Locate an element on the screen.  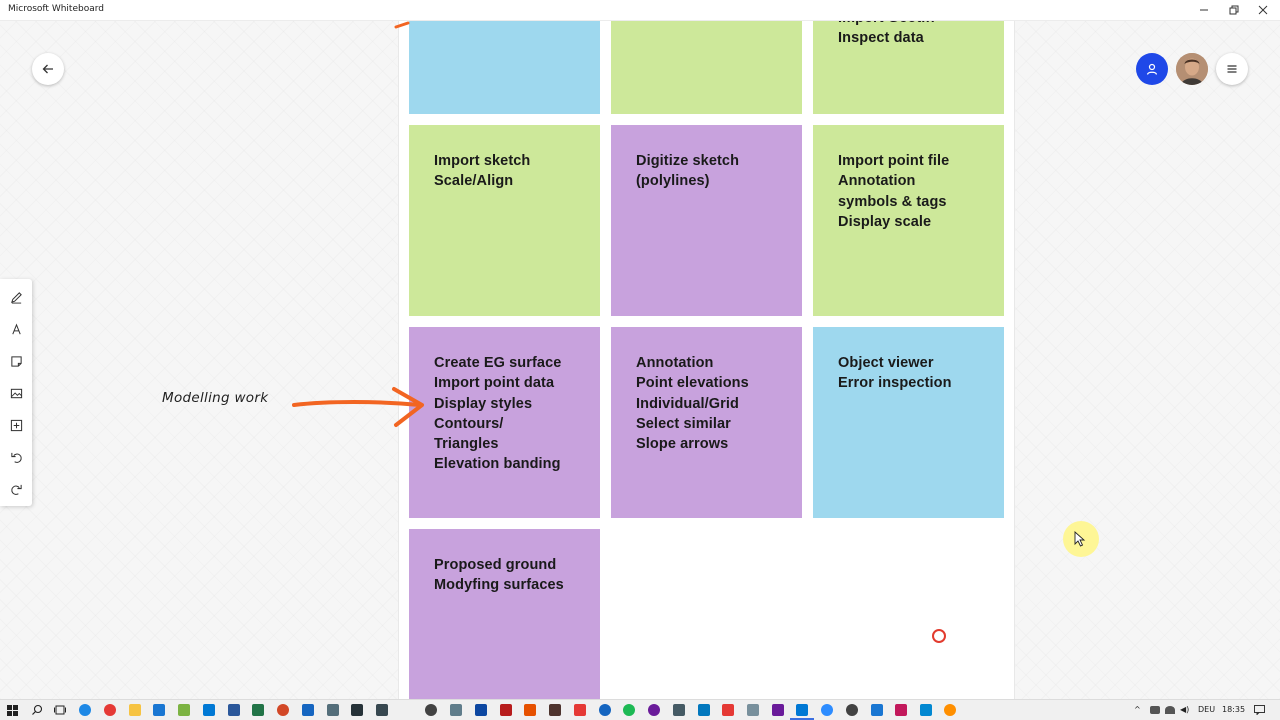
undo-icon is located at coordinates (16, 457).